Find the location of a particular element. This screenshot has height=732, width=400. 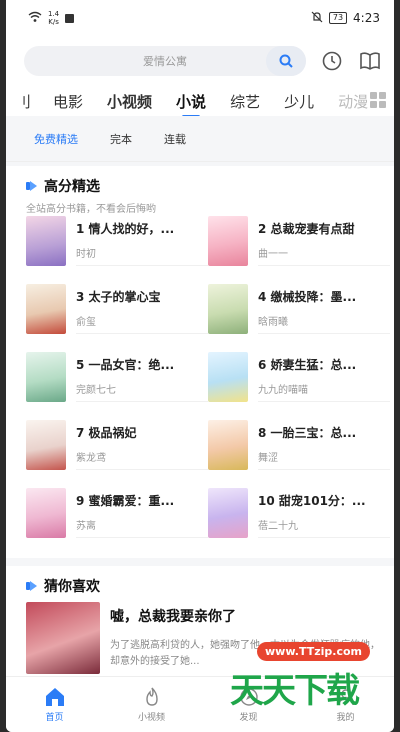

subtab-completed: 完本 is located at coordinates (121, 139).